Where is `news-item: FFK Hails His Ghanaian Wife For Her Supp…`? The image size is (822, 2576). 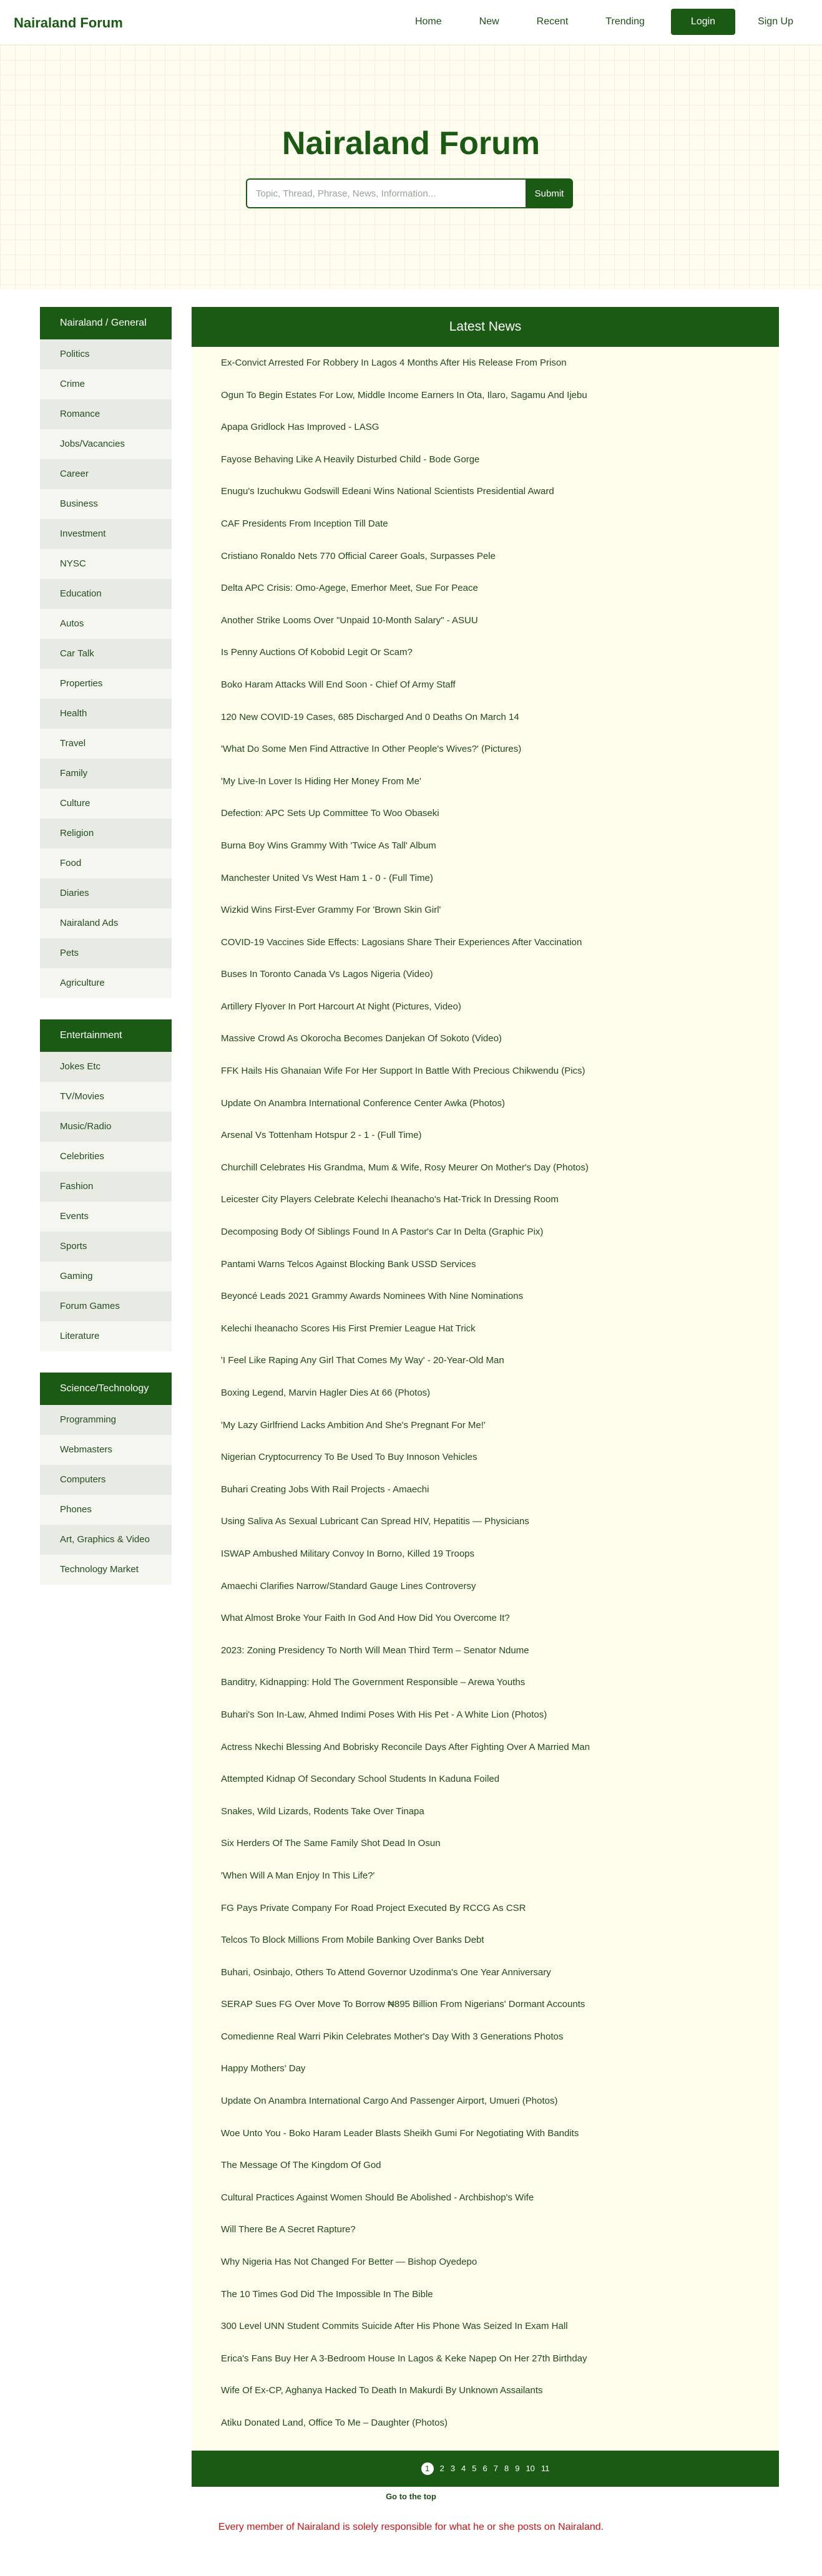 news-item: FFK Hails His Ghanaian Wife For Her Supp… is located at coordinates (500, 1078).